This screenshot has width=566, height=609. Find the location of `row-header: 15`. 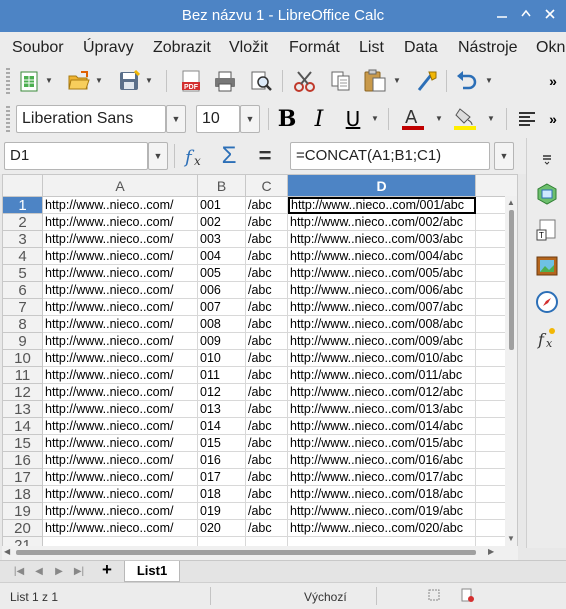

row-header: 15 is located at coordinates (23, 443).